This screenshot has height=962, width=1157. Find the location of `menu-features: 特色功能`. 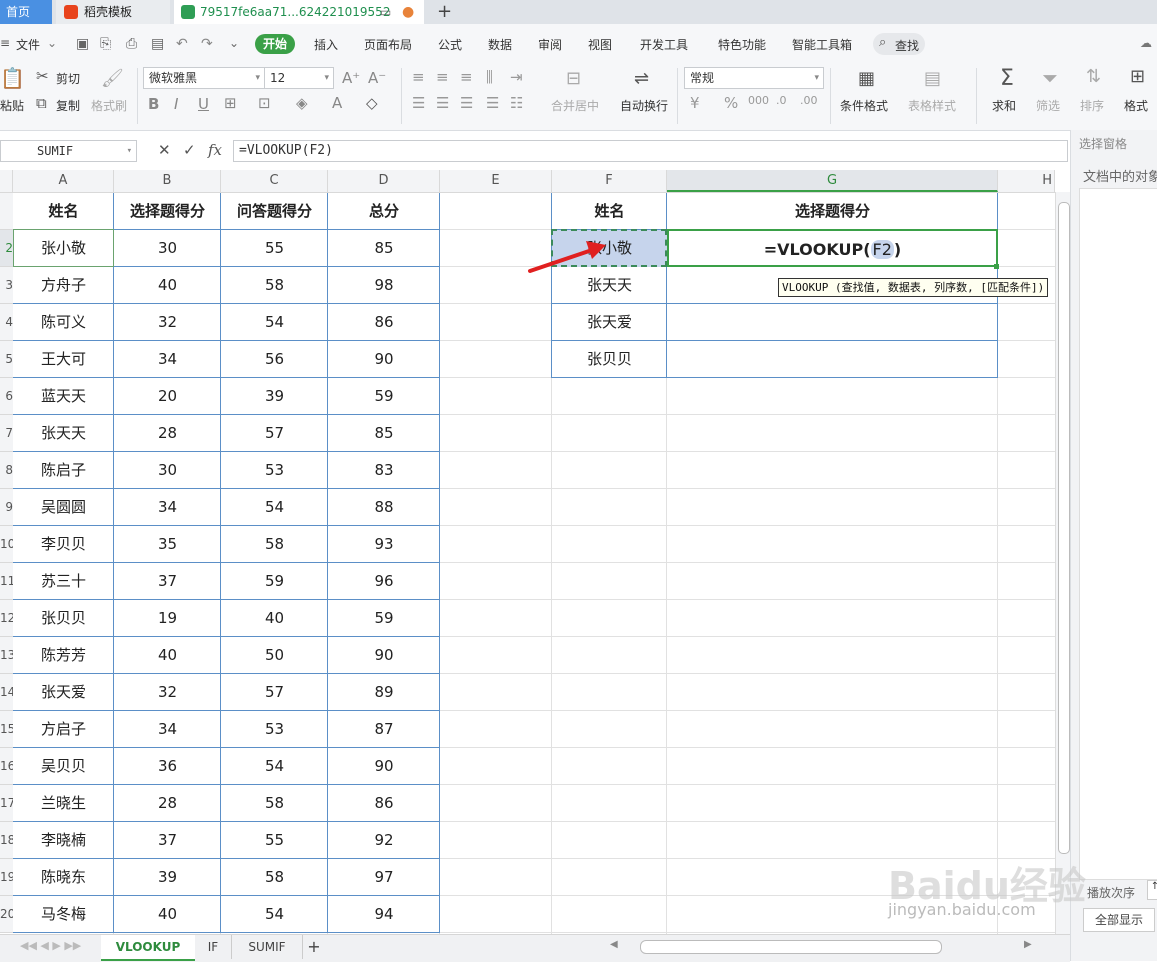

menu-features: 特色功能 is located at coordinates (742, 44).